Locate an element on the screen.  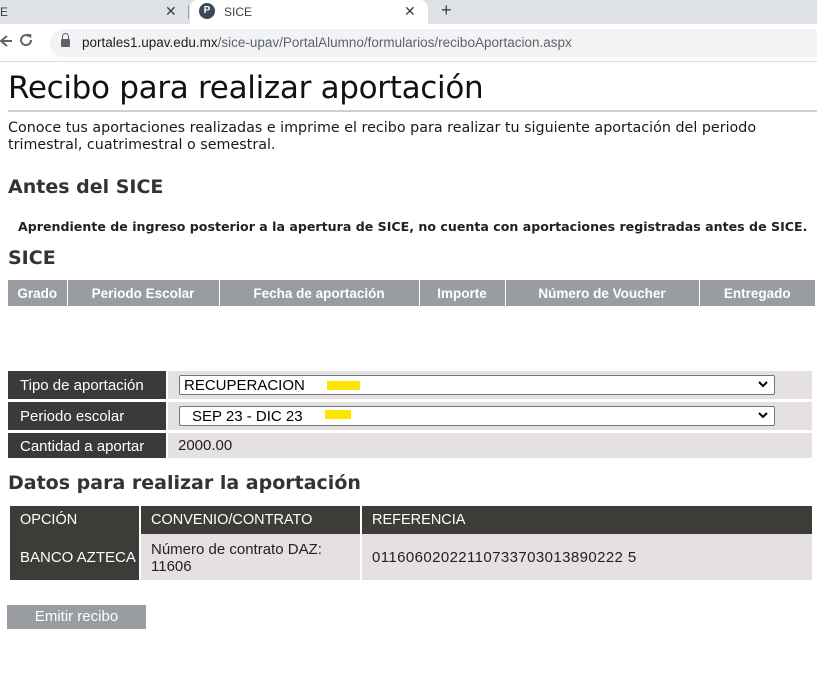
column-header-referencia: REFERENCIA is located at coordinates (587, 520).